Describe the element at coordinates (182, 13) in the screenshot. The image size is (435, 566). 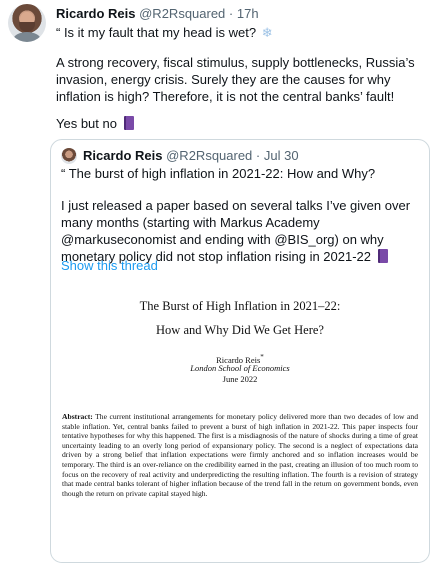
I see `author-handle: @R2Rsquared` at that location.